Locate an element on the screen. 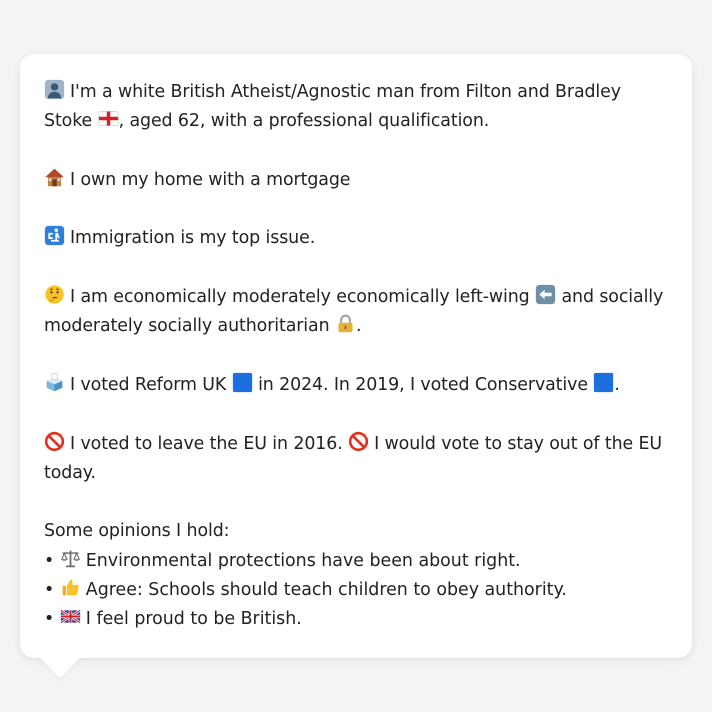 Image resolution: width=712 pixels, height=712 pixels. thinking-face-icon is located at coordinates (54, 294).